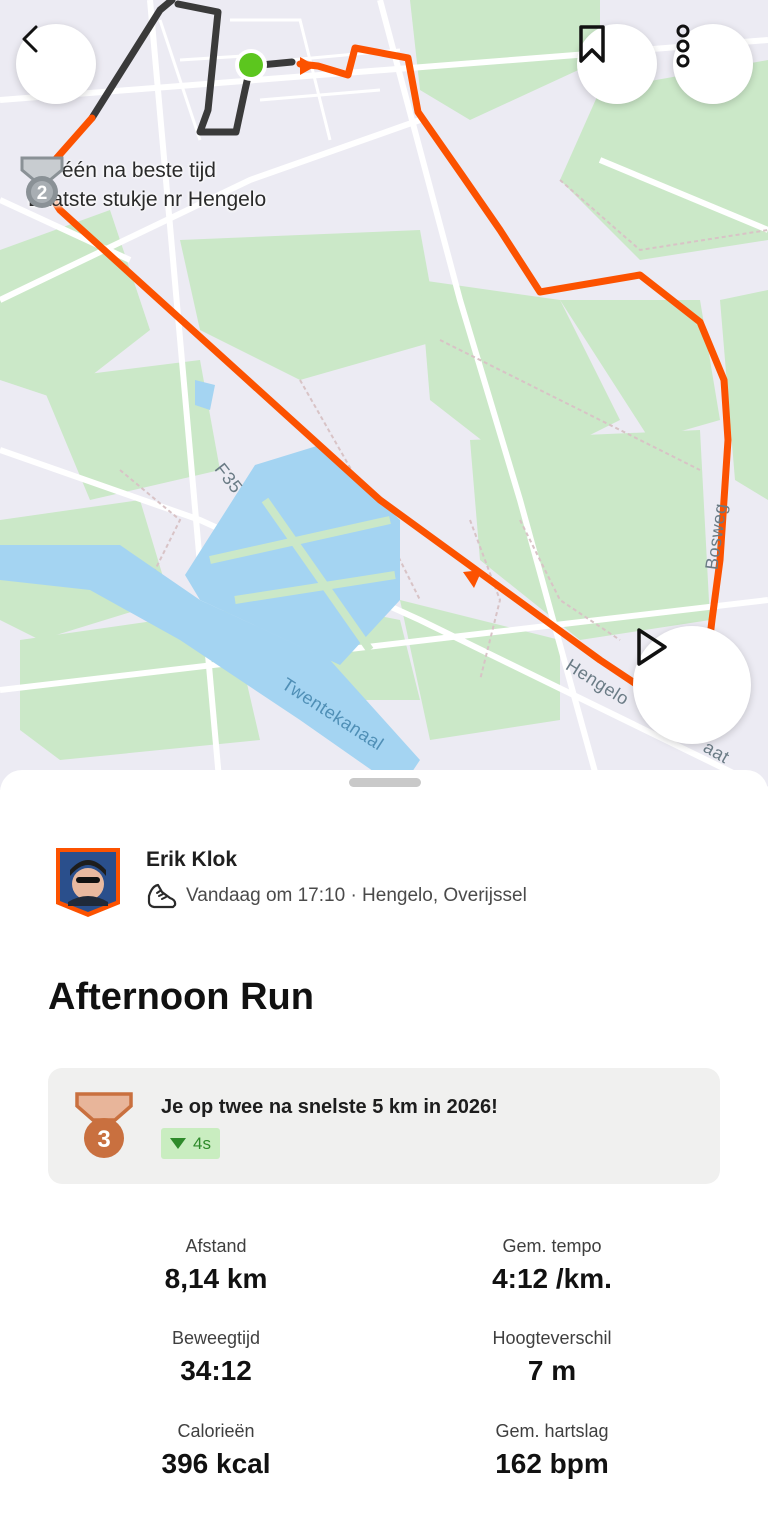 Image resolution: width=768 pixels, height=1513 pixels. I want to click on down-arrow-icon, so click(178, 1143).